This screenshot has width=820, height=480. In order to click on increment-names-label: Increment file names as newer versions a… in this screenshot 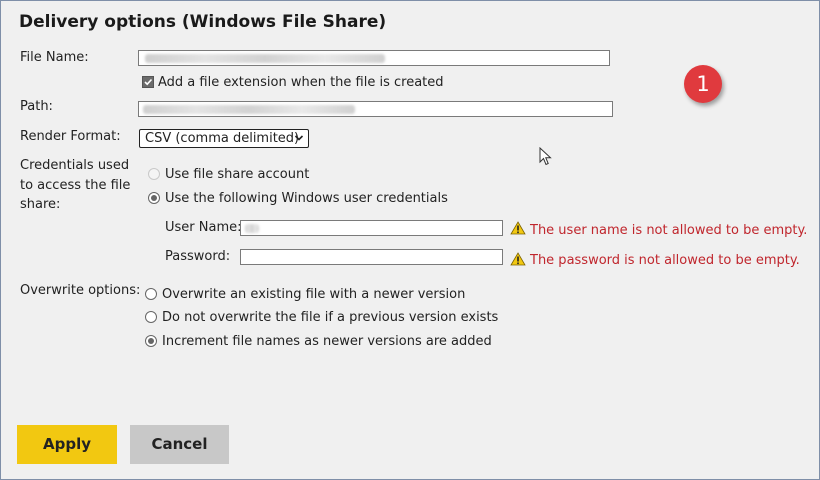, I will do `click(327, 341)`.